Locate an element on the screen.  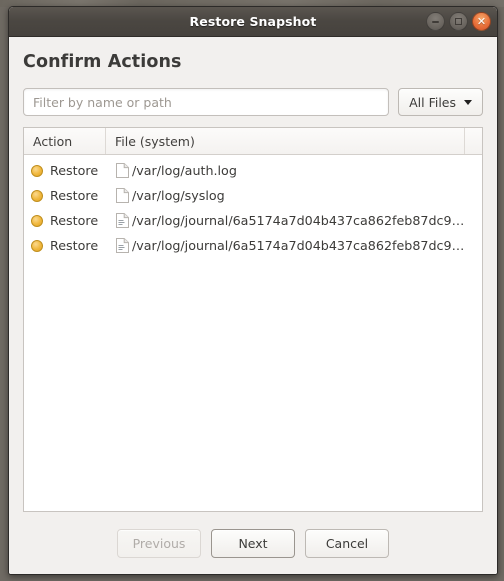
close-icon: ✕ is located at coordinates (481, 21).